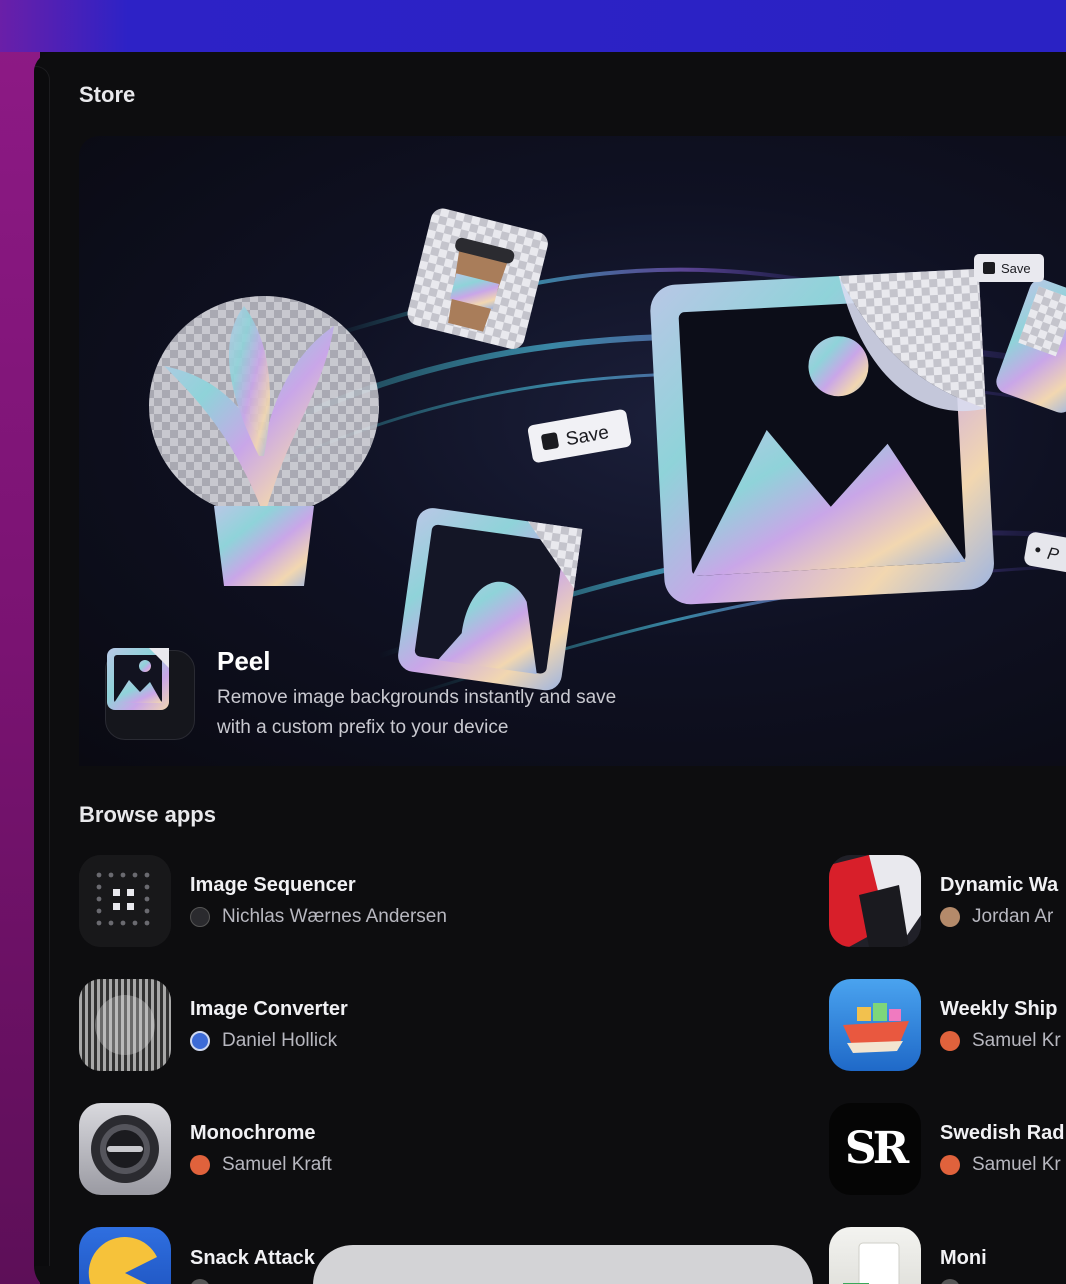 The height and width of the screenshot is (1284, 1066). What do you see at coordinates (125, 901) in the screenshot?
I see `image-sequencer-icon` at bounding box center [125, 901].